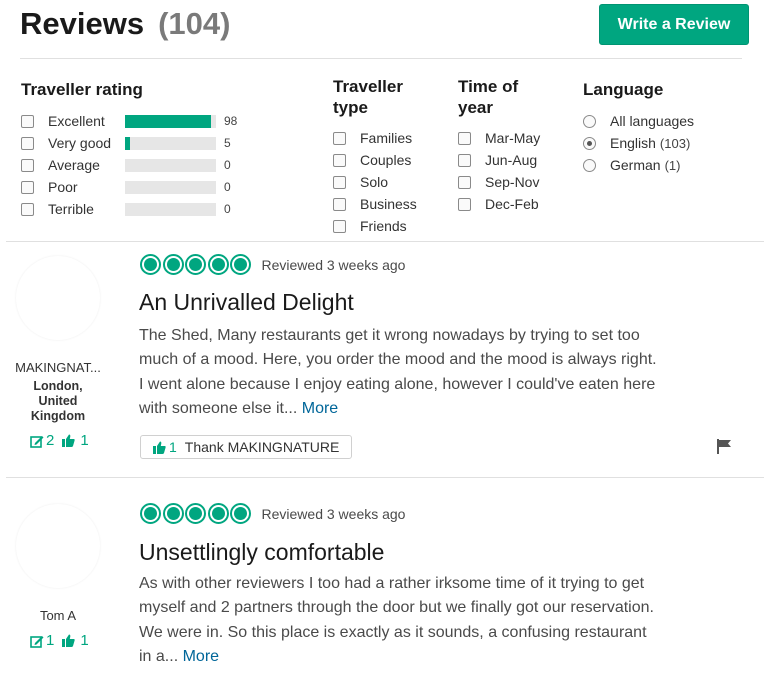 The width and height of the screenshot is (768, 676). What do you see at coordinates (129, 165) in the screenshot?
I see `rating-row-average: Average 0` at bounding box center [129, 165].